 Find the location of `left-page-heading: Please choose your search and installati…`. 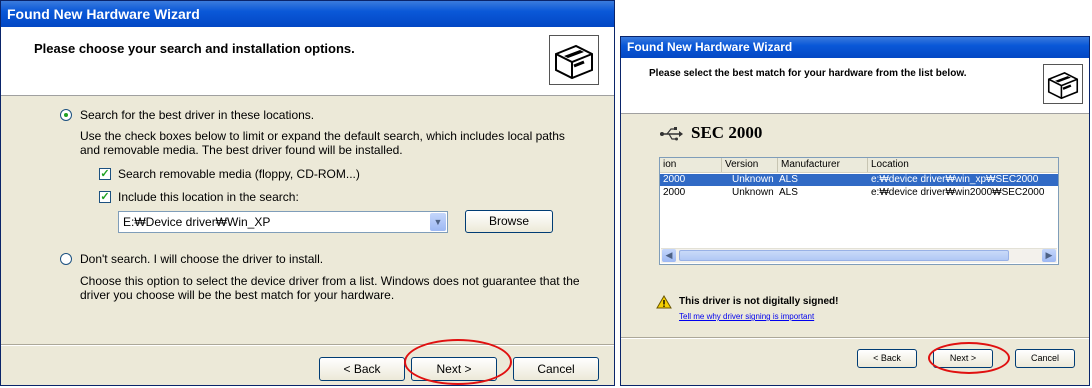

left-page-heading: Please choose your search and installati… is located at coordinates (194, 48).